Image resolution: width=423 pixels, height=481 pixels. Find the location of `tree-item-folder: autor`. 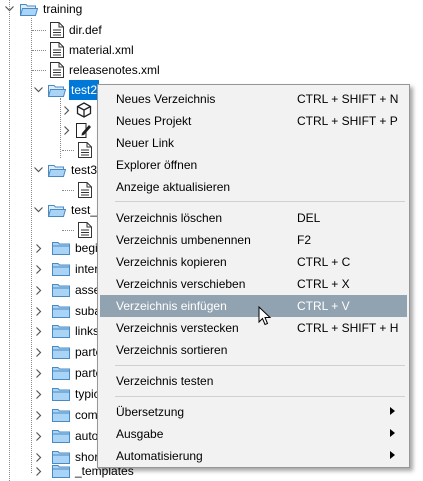

tree-item-folder: autor is located at coordinates (68, 436).